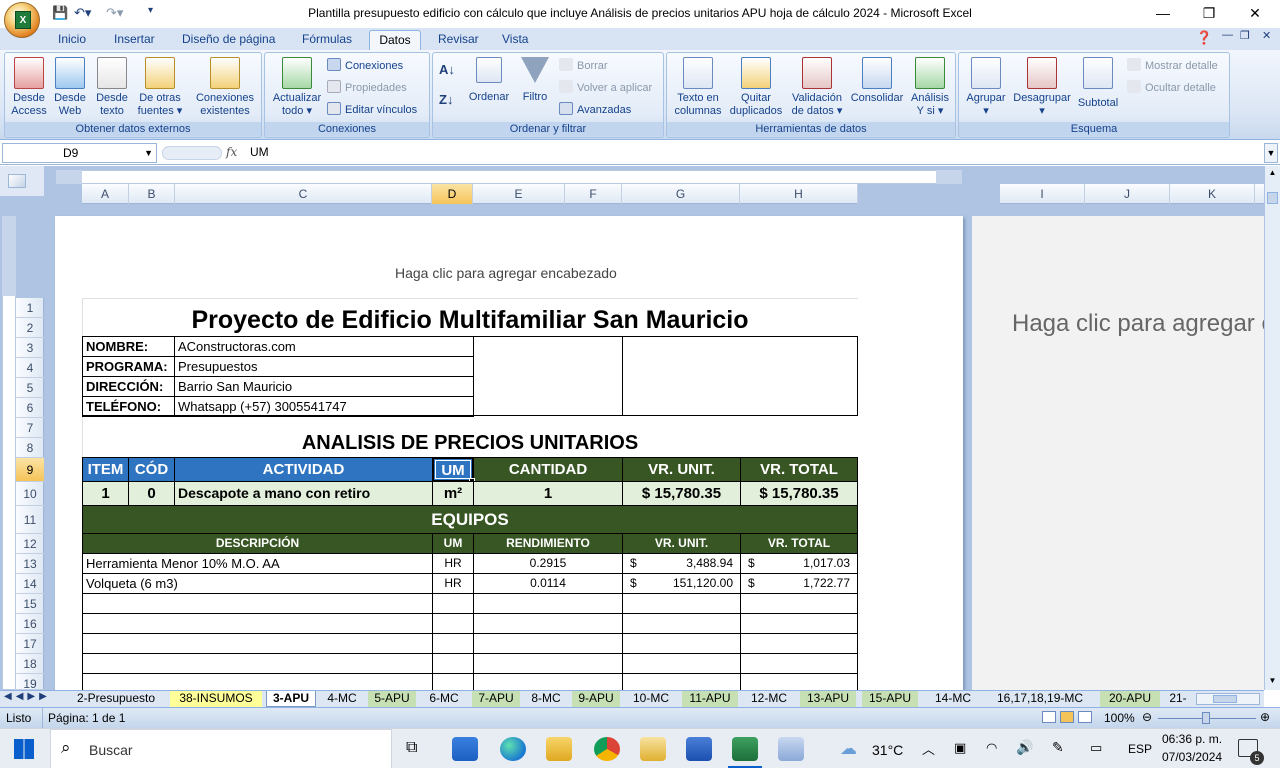 The width and height of the screenshot is (1280, 768). I want to click on ribbon-close-icon: ✕, so click(1266, 35).